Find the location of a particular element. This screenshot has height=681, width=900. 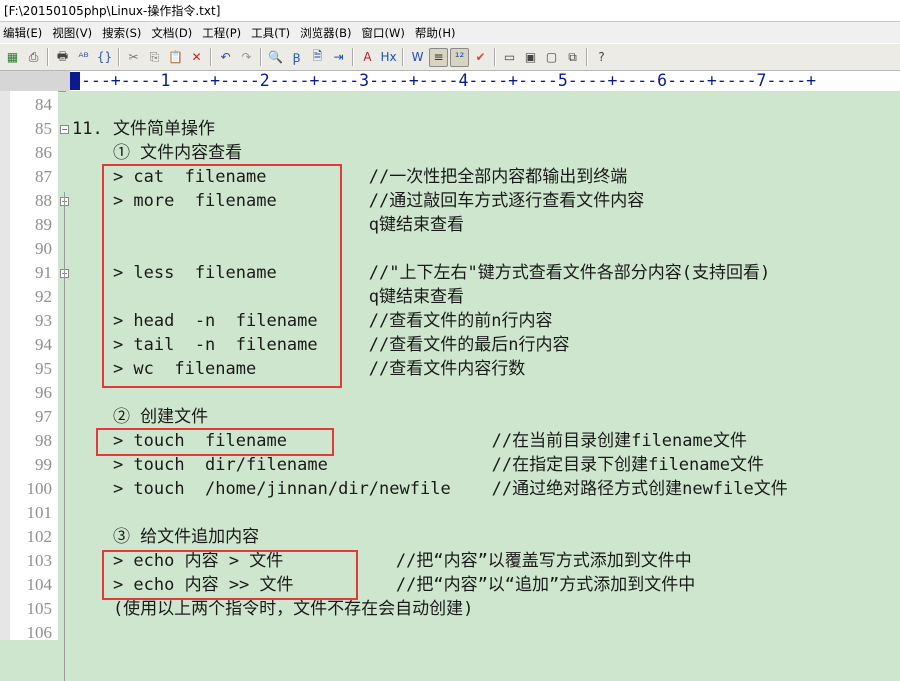

line-number: 89 is located at coordinates (43, 224).